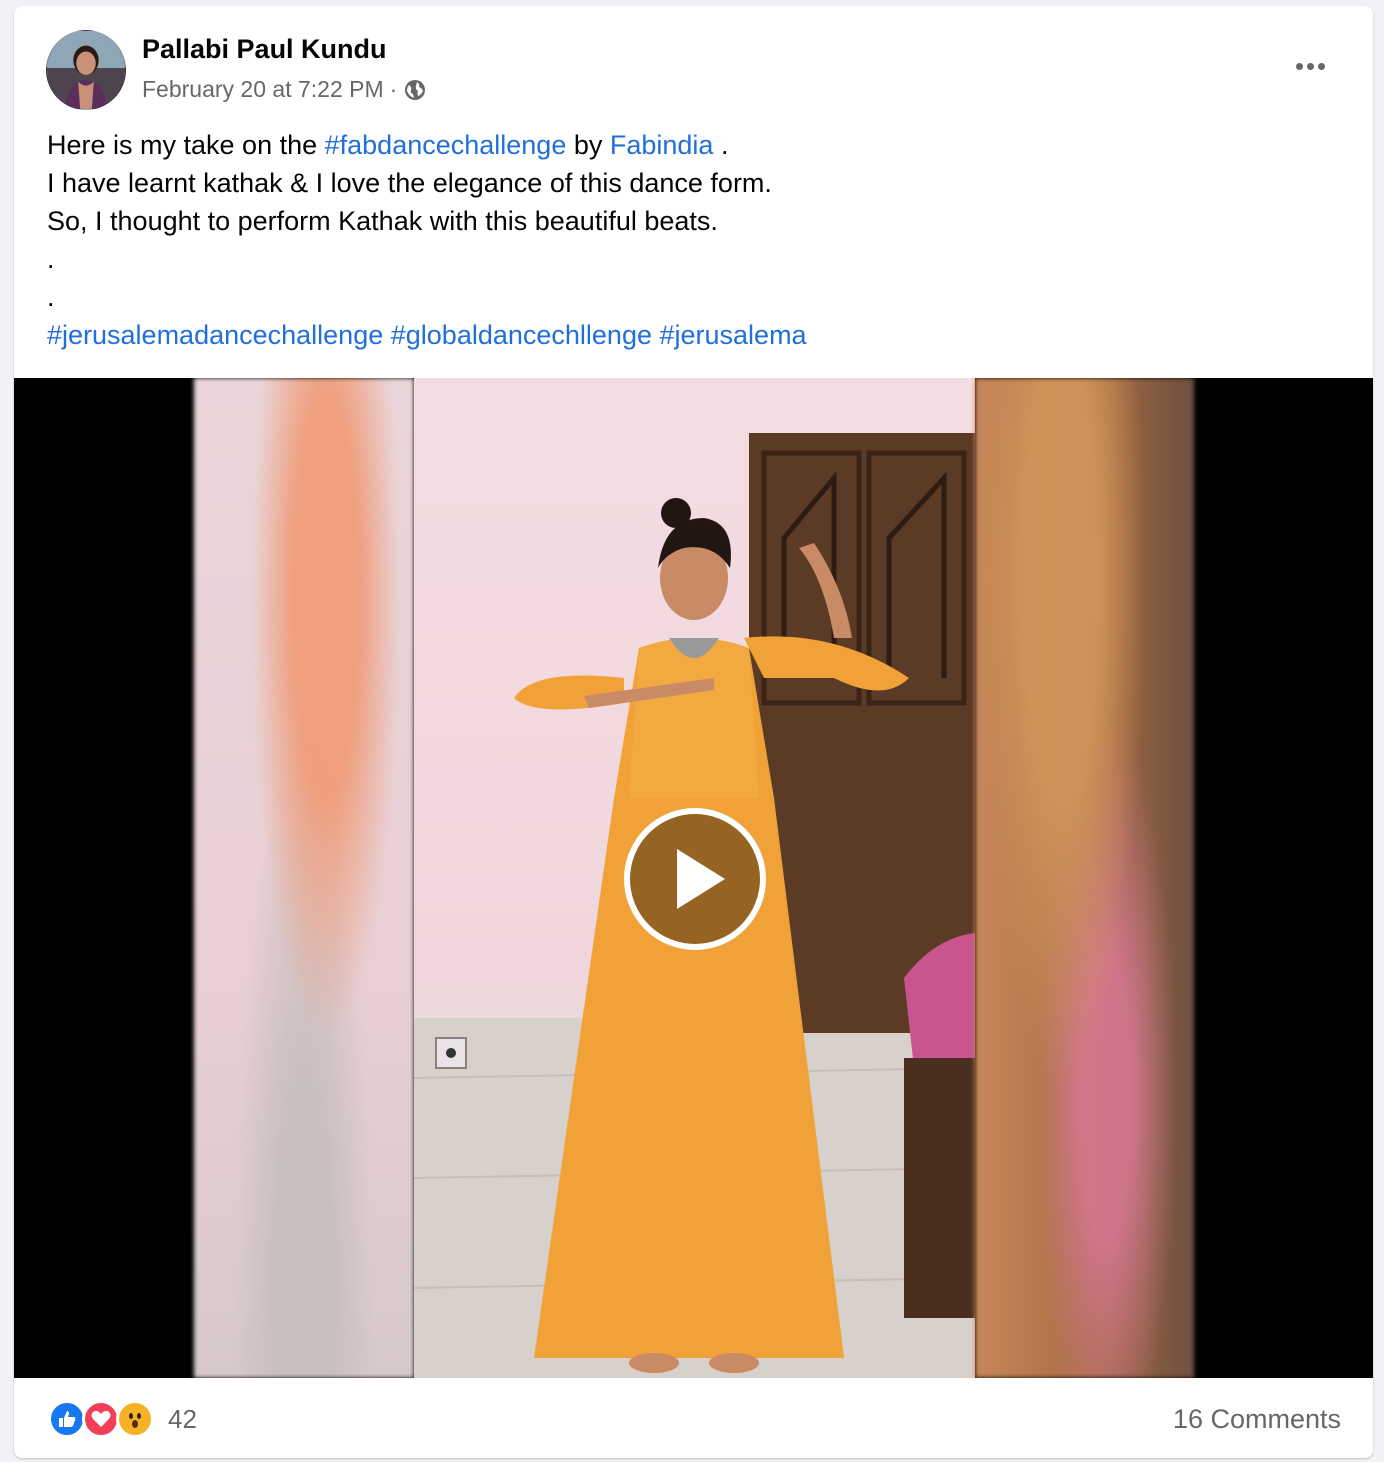 The height and width of the screenshot is (1462, 1384). What do you see at coordinates (186, 145) in the screenshot?
I see `post-text-segment: Here is my take on the` at bounding box center [186, 145].